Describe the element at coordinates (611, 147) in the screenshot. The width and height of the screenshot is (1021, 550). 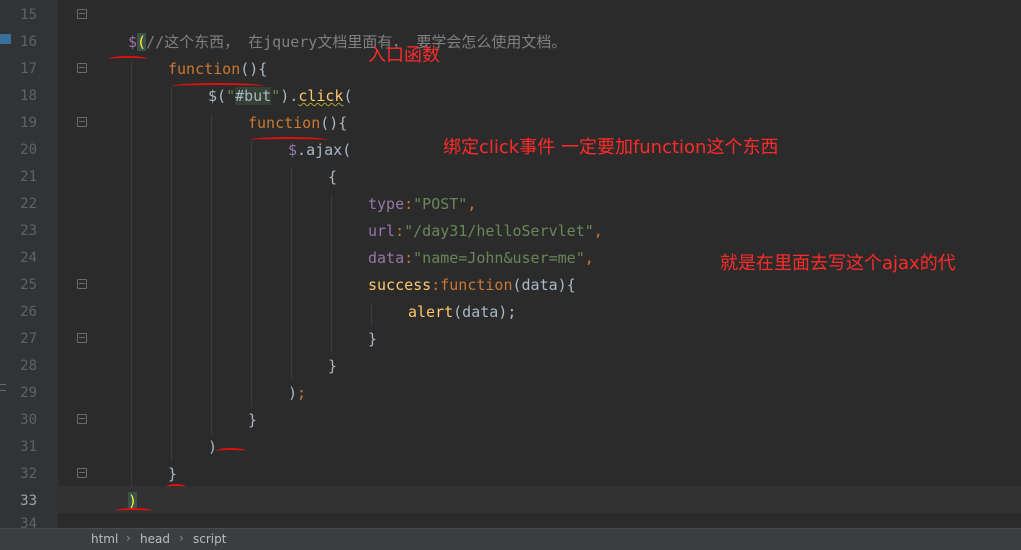
I see `annotation-bind-click: 绑定click事件 一定要加function这个东西` at that location.